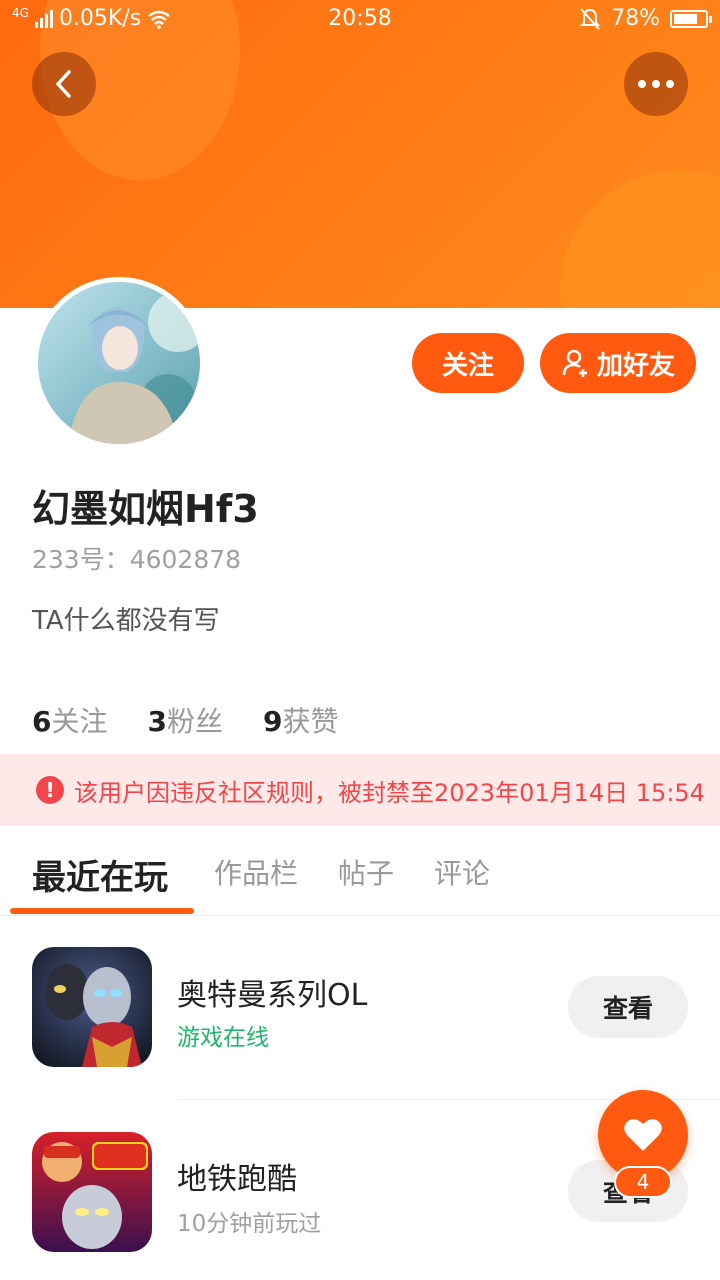 Image resolution: width=720 pixels, height=1280 pixels. Describe the element at coordinates (686, 18) in the screenshot. I see `battery-level` at that location.